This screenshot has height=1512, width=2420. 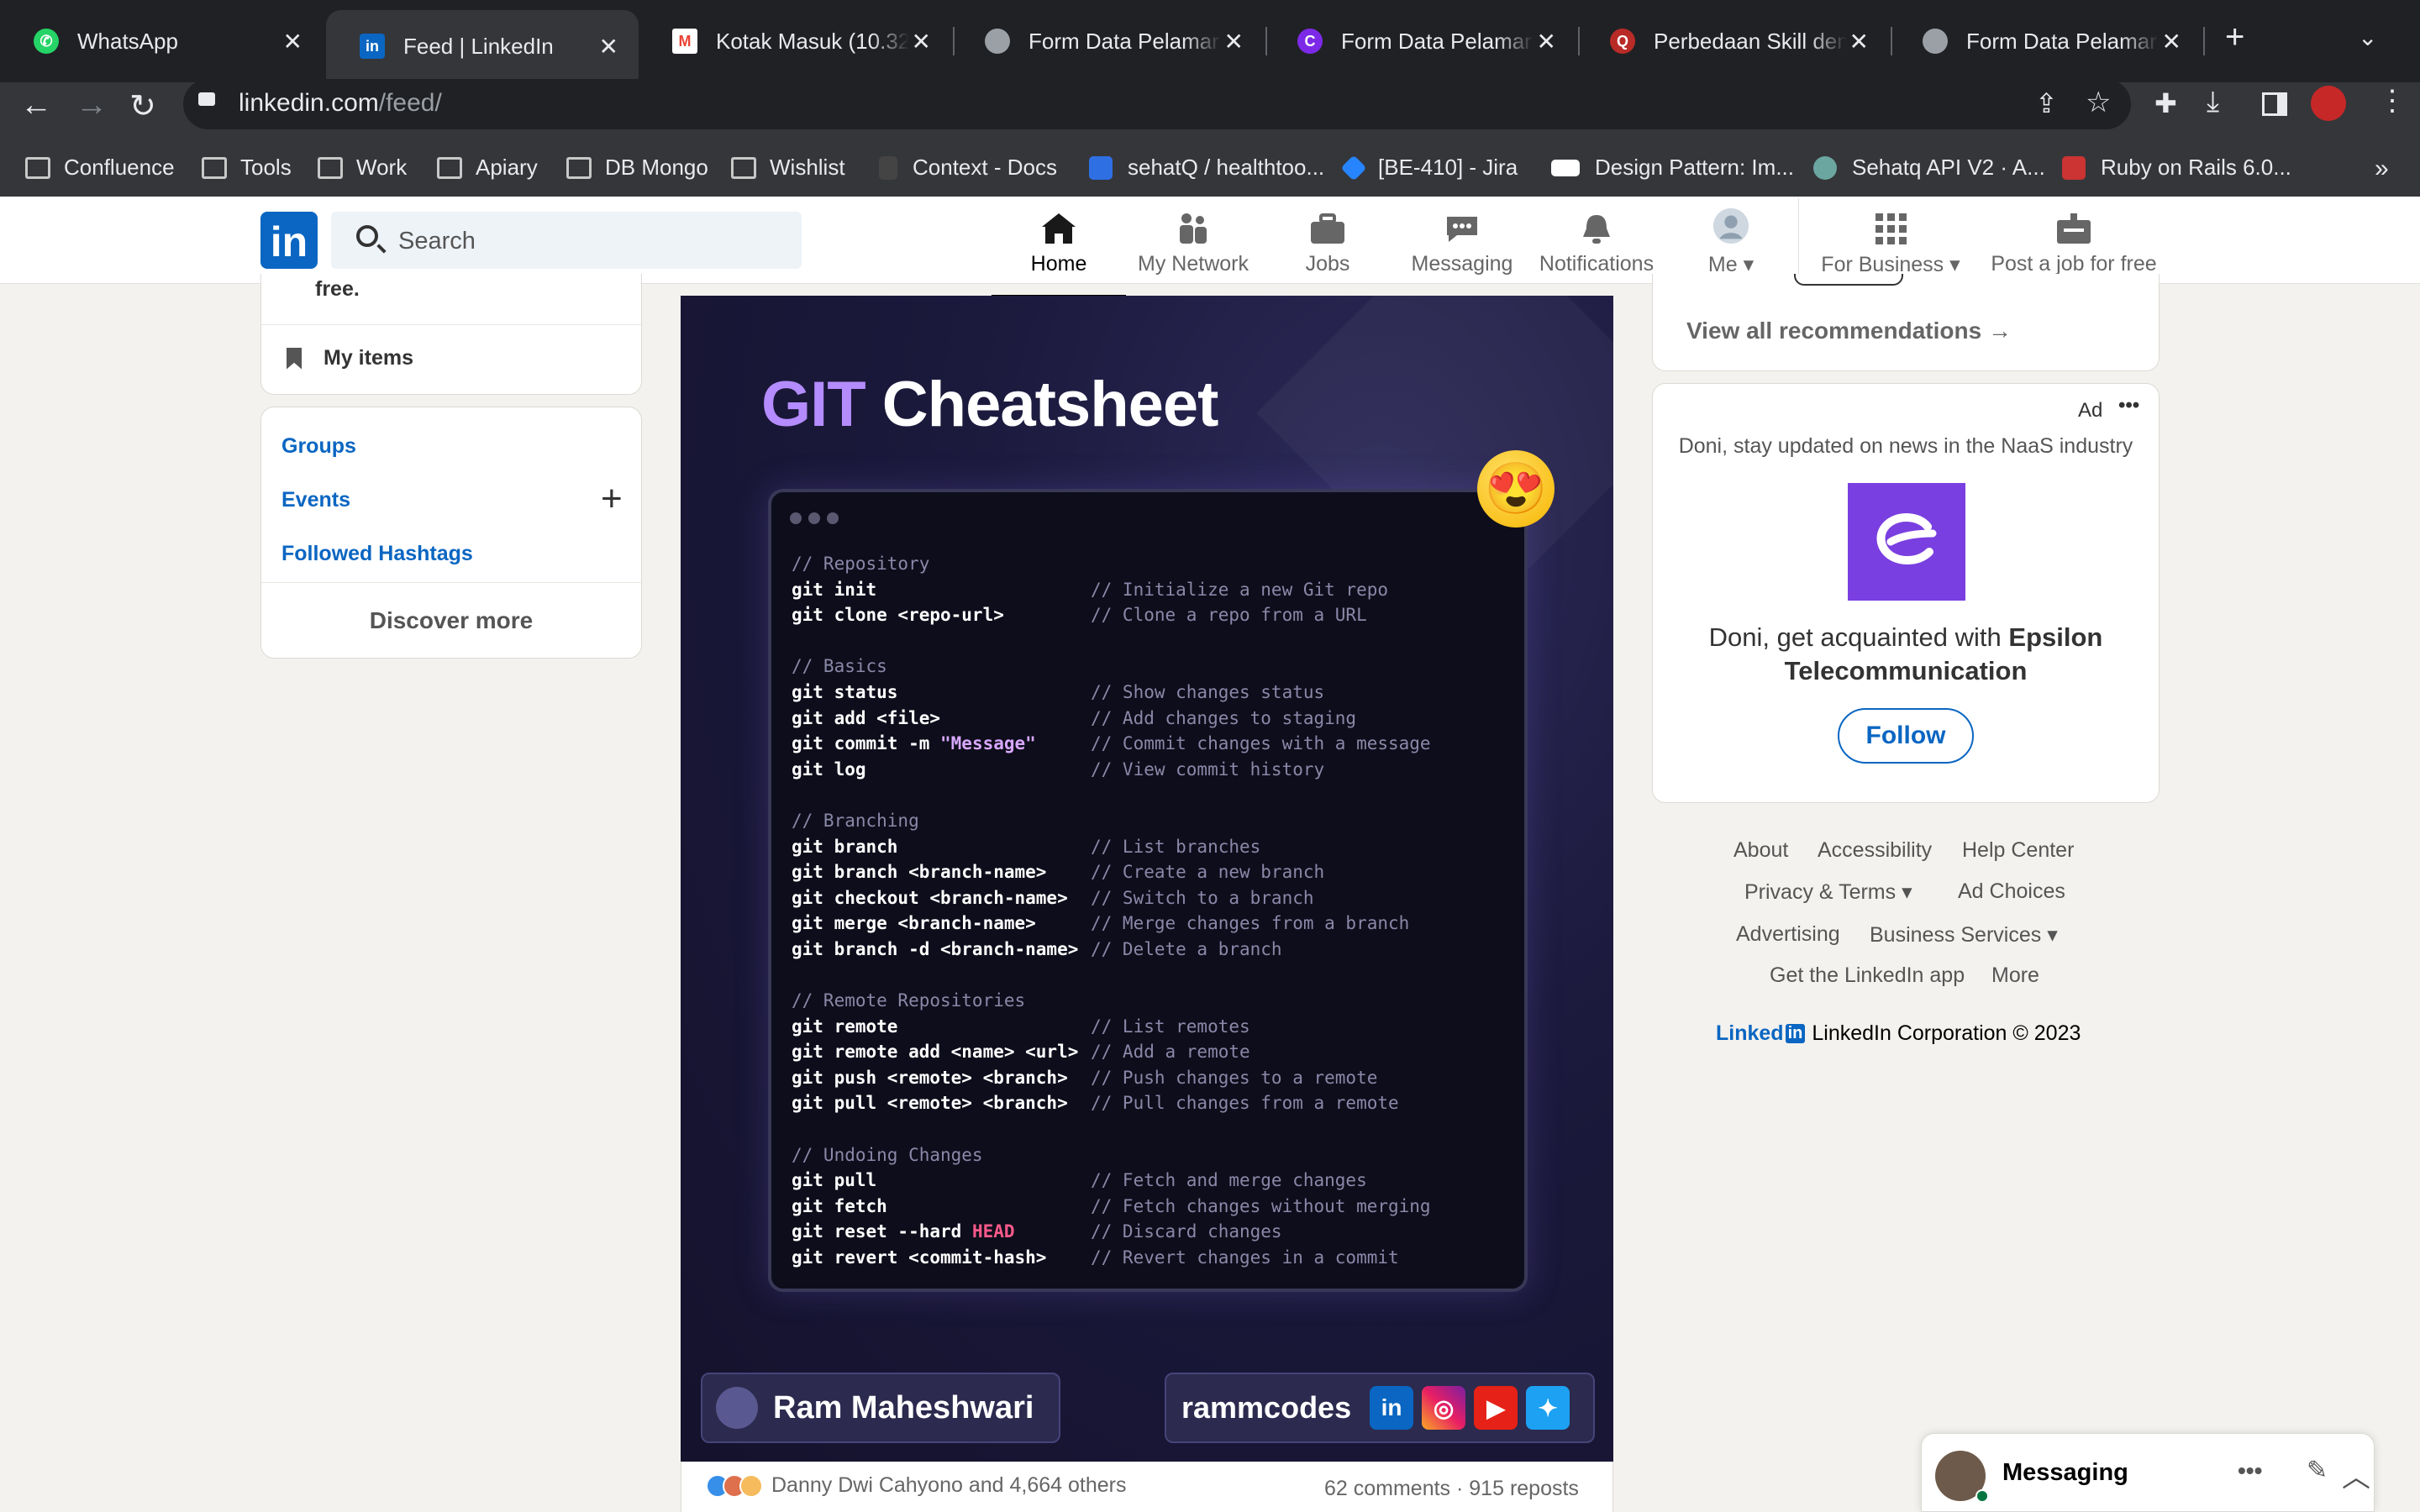 I want to click on followed-hashtags-link: Followed Hashtags, so click(x=377, y=554).